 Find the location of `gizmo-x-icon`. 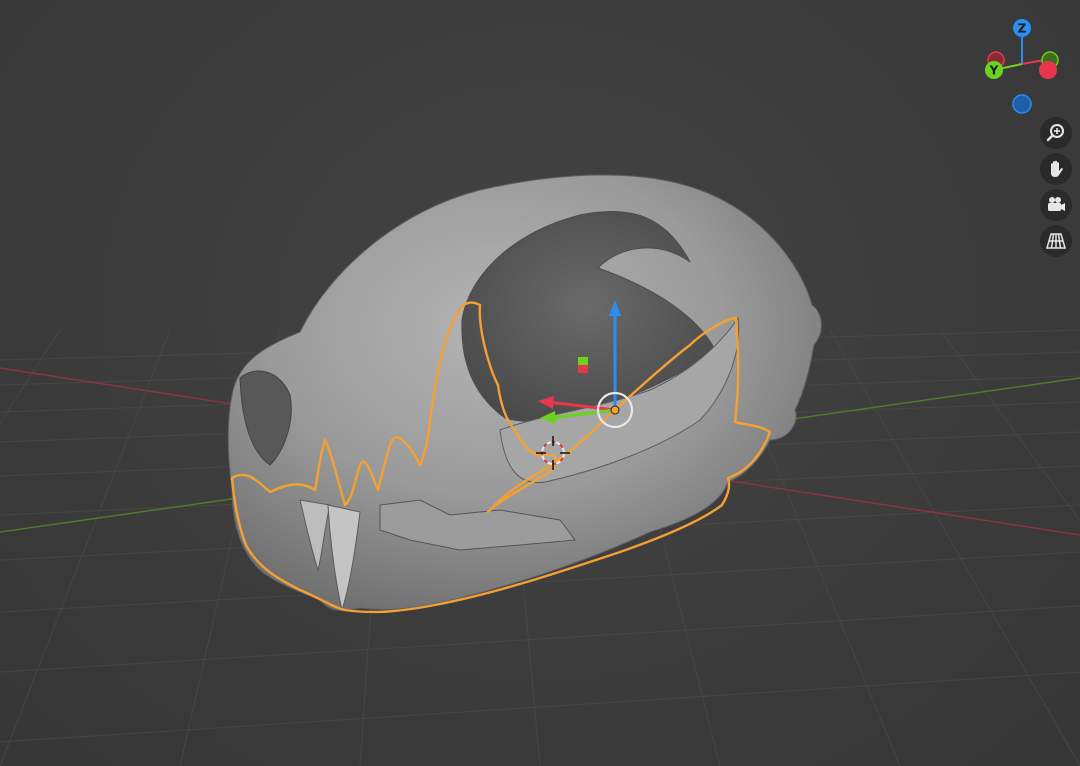

gizmo-x-icon is located at coordinates (1048, 70).